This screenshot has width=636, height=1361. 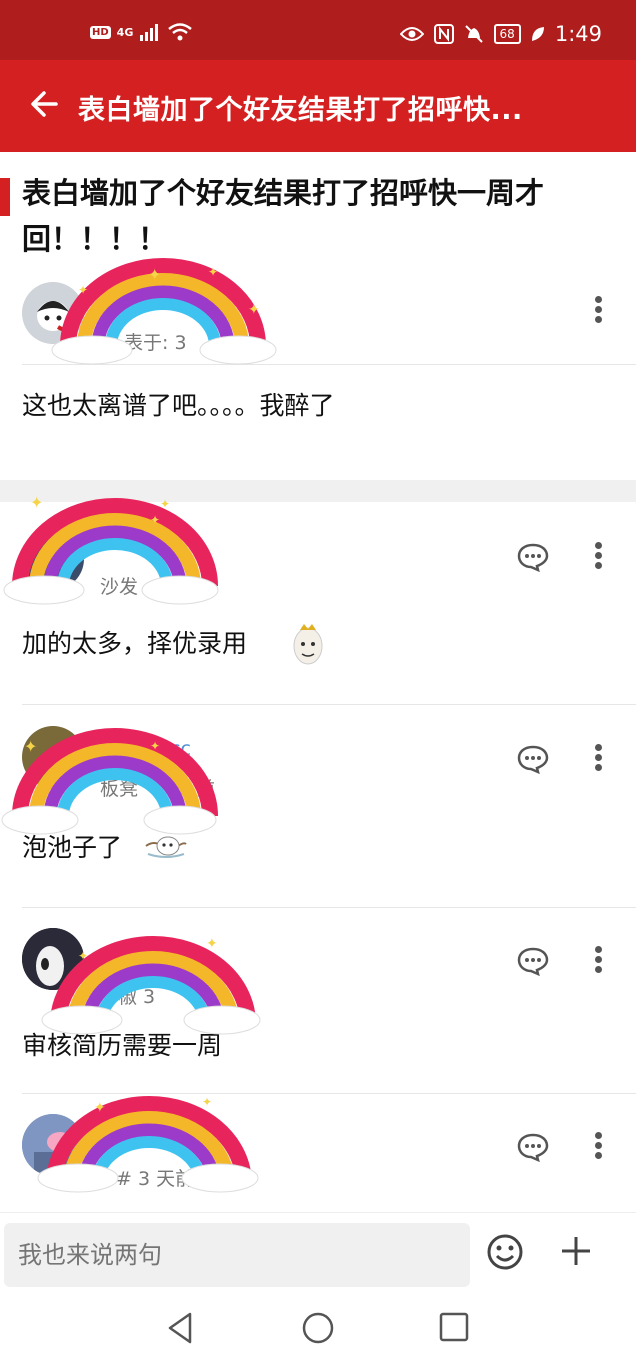 I want to click on sticker-face-icon, so click(x=308, y=644).